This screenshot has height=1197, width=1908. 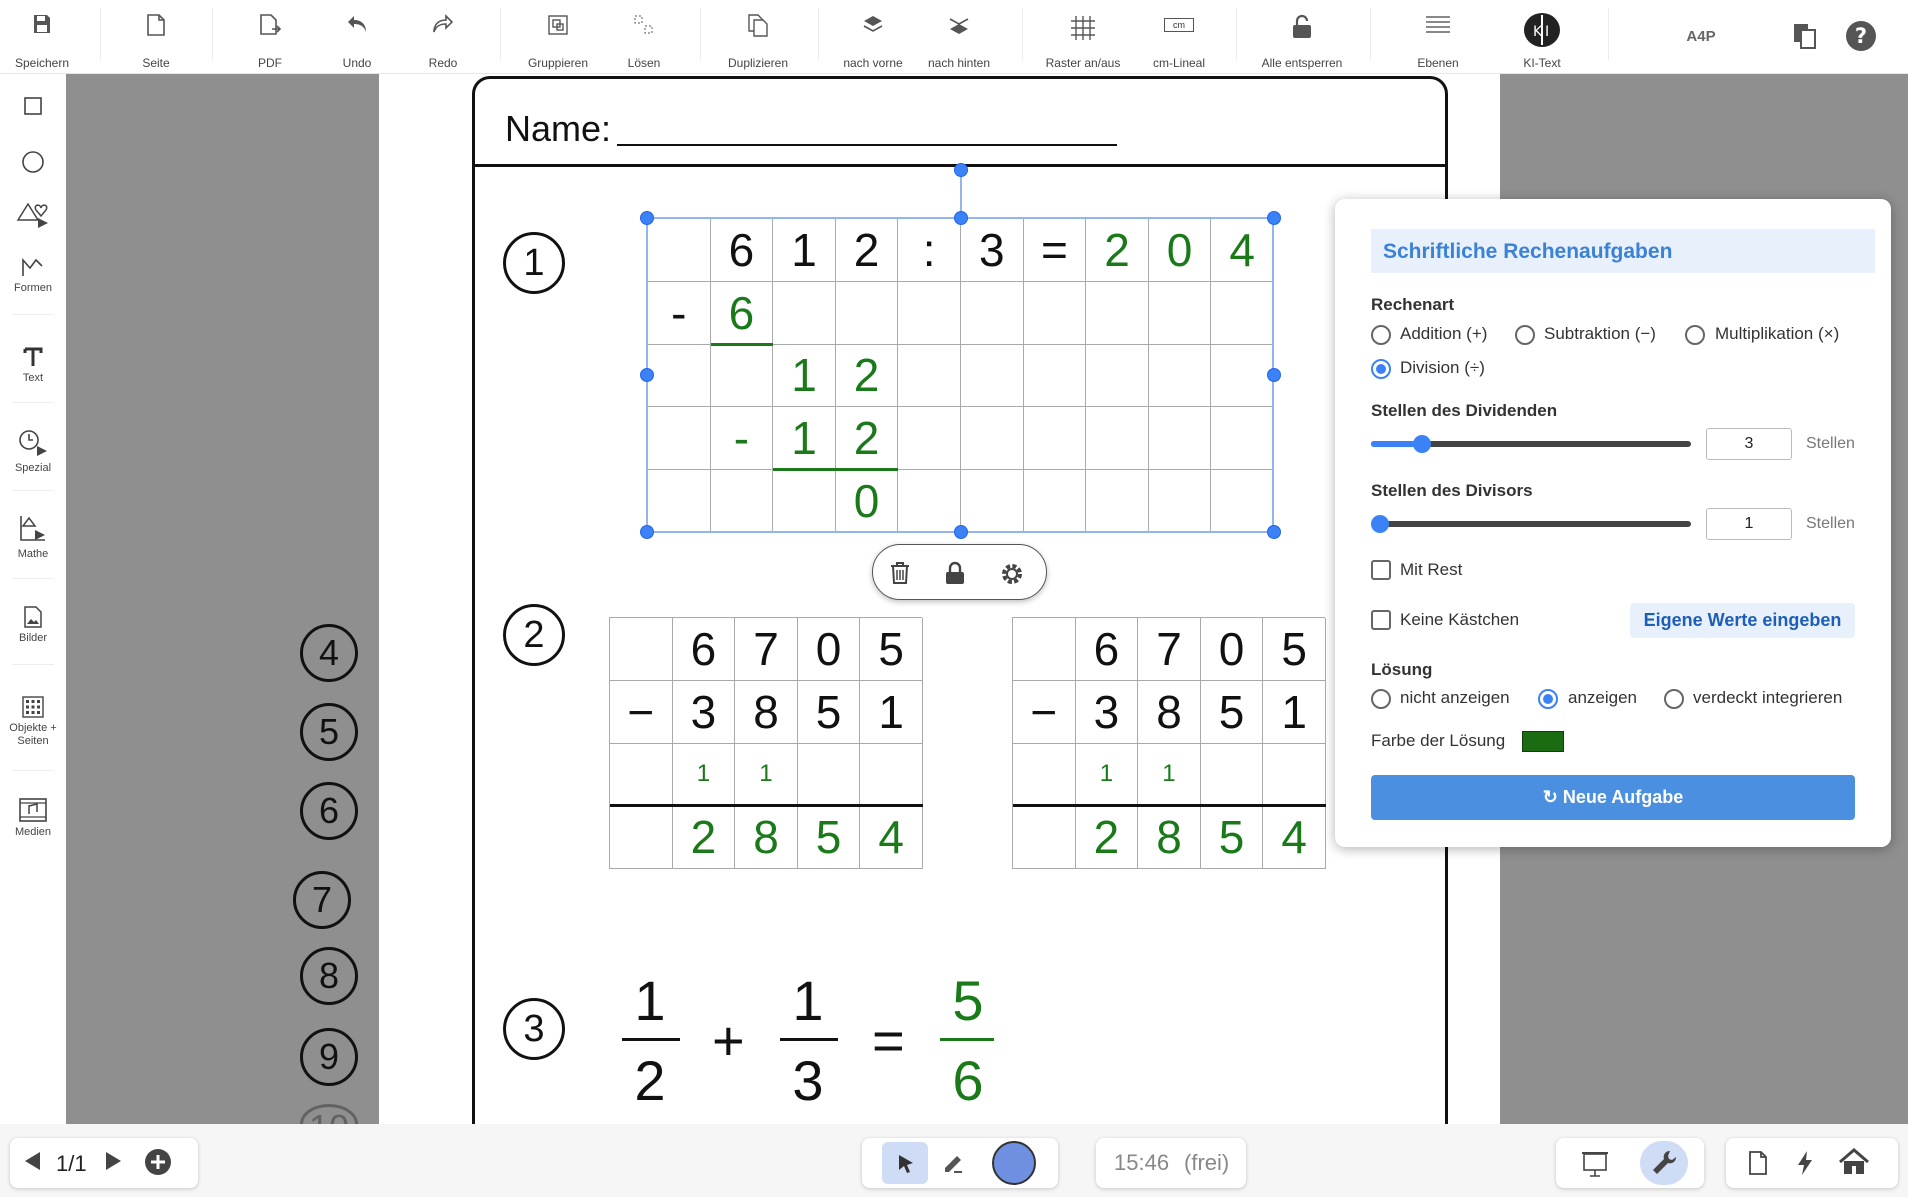 What do you see at coordinates (1623, 251) in the screenshot?
I see `panel-title: Schriftliche Rechenaufgaben` at bounding box center [1623, 251].